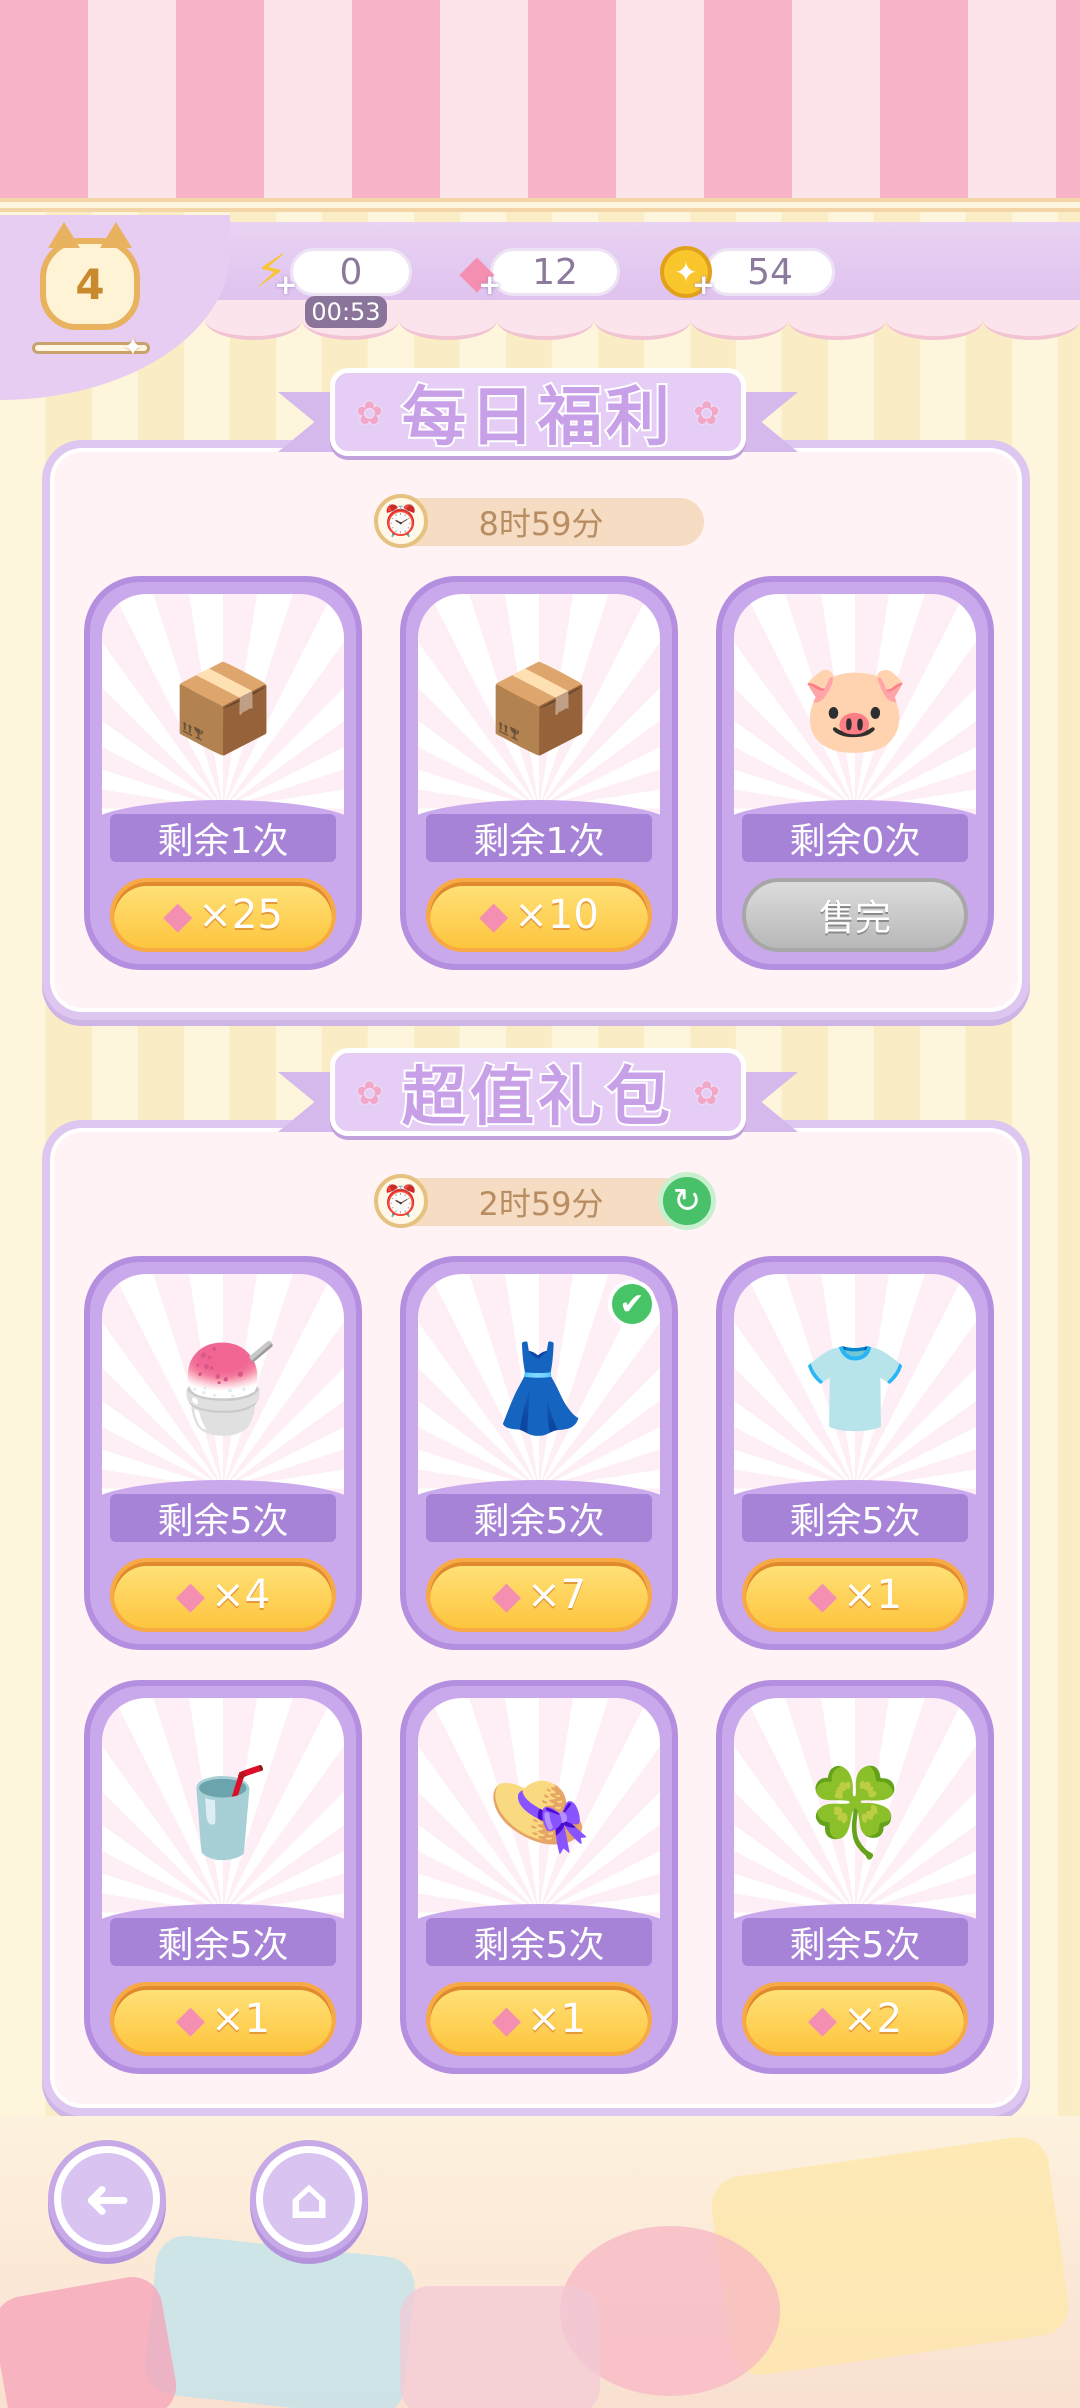 The width and height of the screenshot is (1080, 2408). I want to click on buy-button: ◆ ×10, so click(539, 915).